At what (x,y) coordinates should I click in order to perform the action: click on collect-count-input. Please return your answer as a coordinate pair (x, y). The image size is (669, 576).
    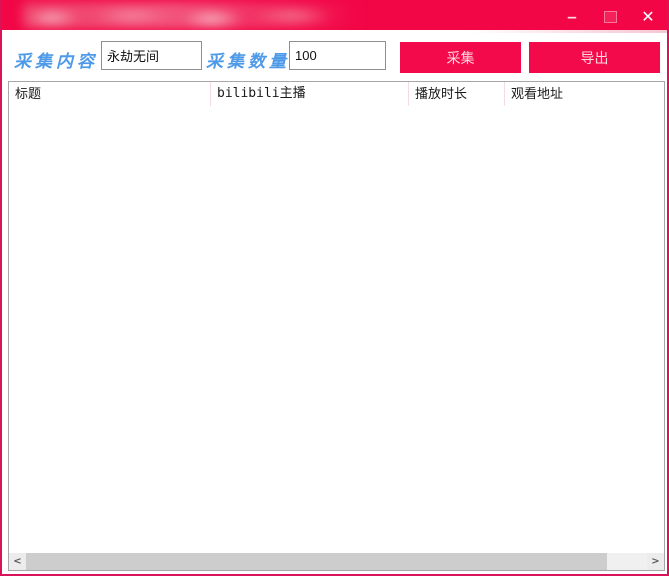
    Looking at the image, I should click on (337, 55).